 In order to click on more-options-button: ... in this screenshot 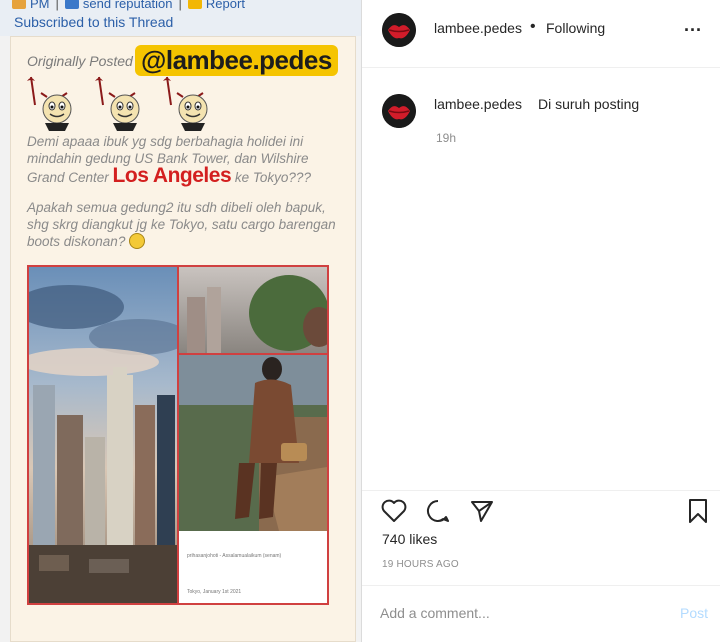, I will do `click(693, 25)`.